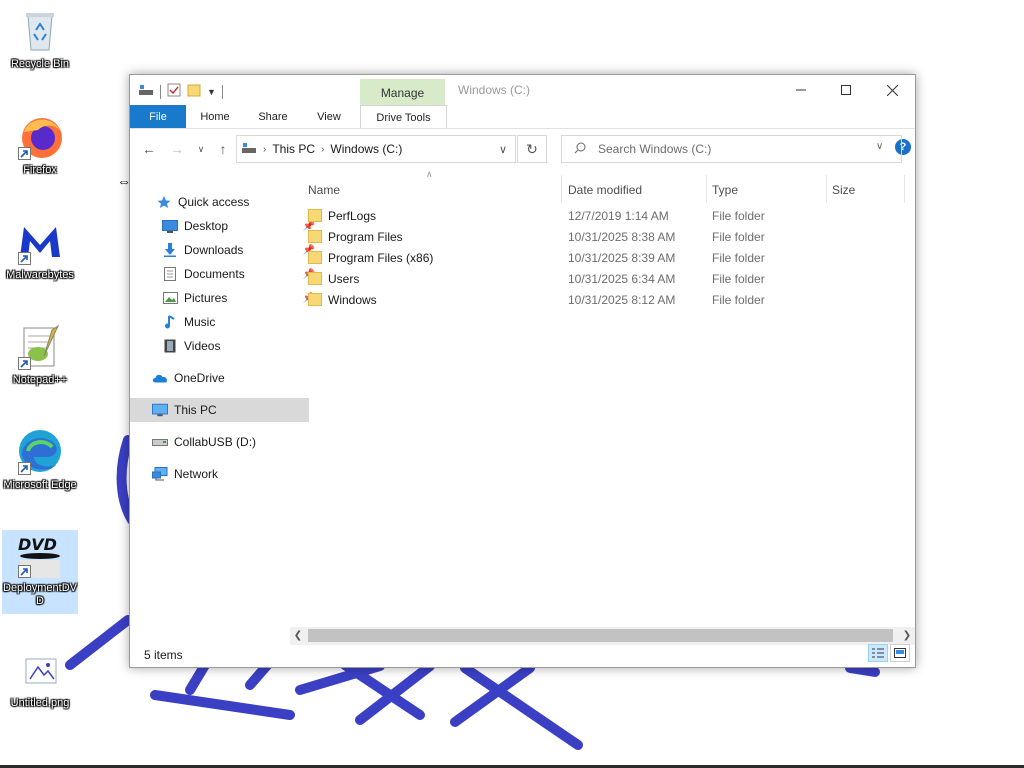 Image resolution: width=1024 pixels, height=768 pixels. I want to click on tab-share: Share, so click(273, 116).